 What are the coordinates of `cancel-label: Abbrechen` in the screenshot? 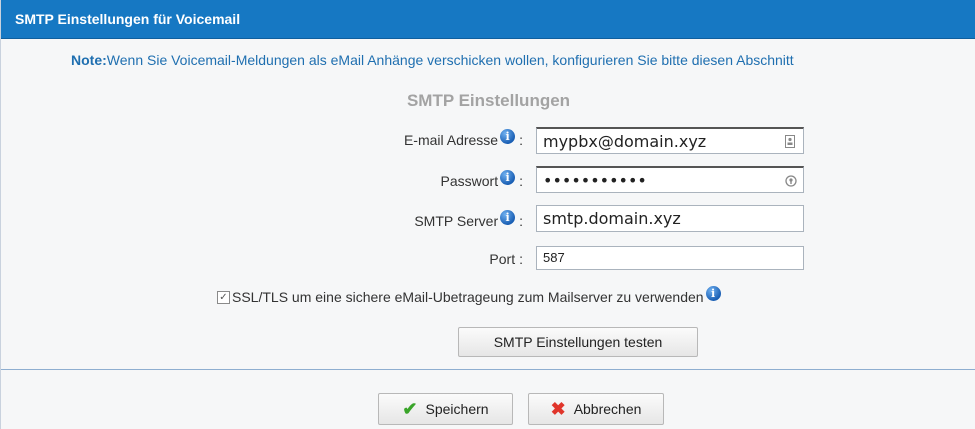 It's located at (607, 409).